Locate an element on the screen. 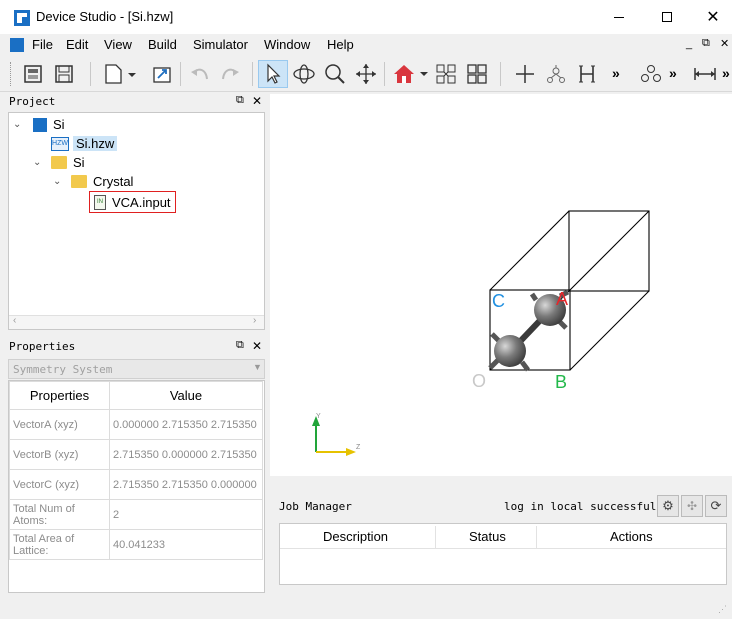 The height and width of the screenshot is (619, 732). table-row: Total Num of Atoms: 2 is located at coordinates (136, 514).